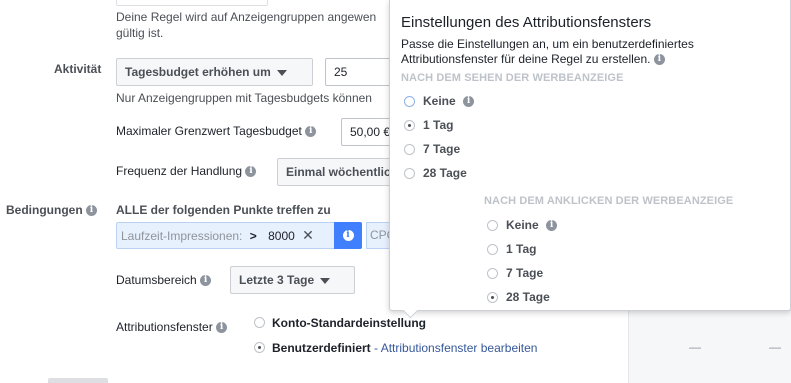 This screenshot has height=383, width=791. I want to click on date-range-label: Datumsbereich, so click(156, 280).